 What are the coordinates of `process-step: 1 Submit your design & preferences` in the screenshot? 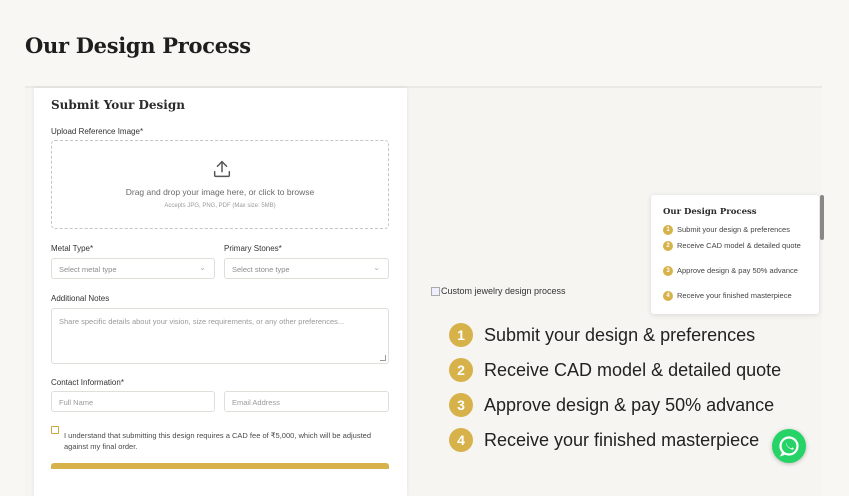 It's located at (602, 335).